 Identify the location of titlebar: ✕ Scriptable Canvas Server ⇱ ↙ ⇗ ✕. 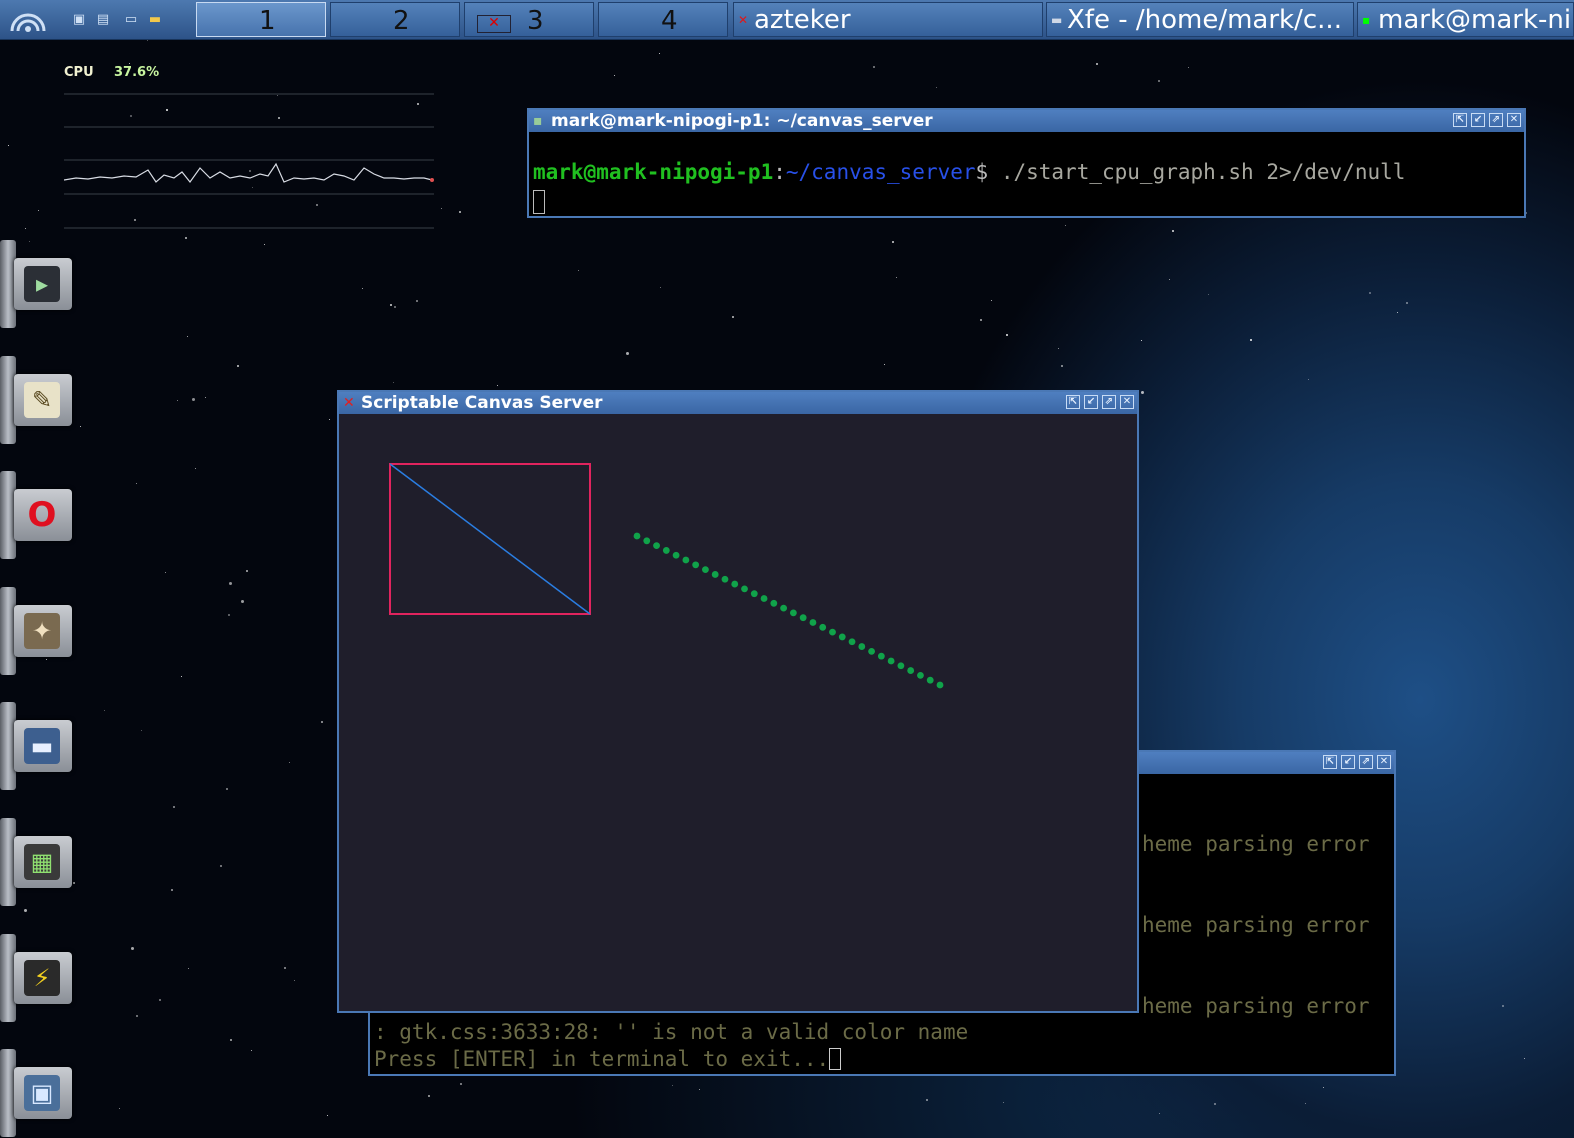
(738, 403).